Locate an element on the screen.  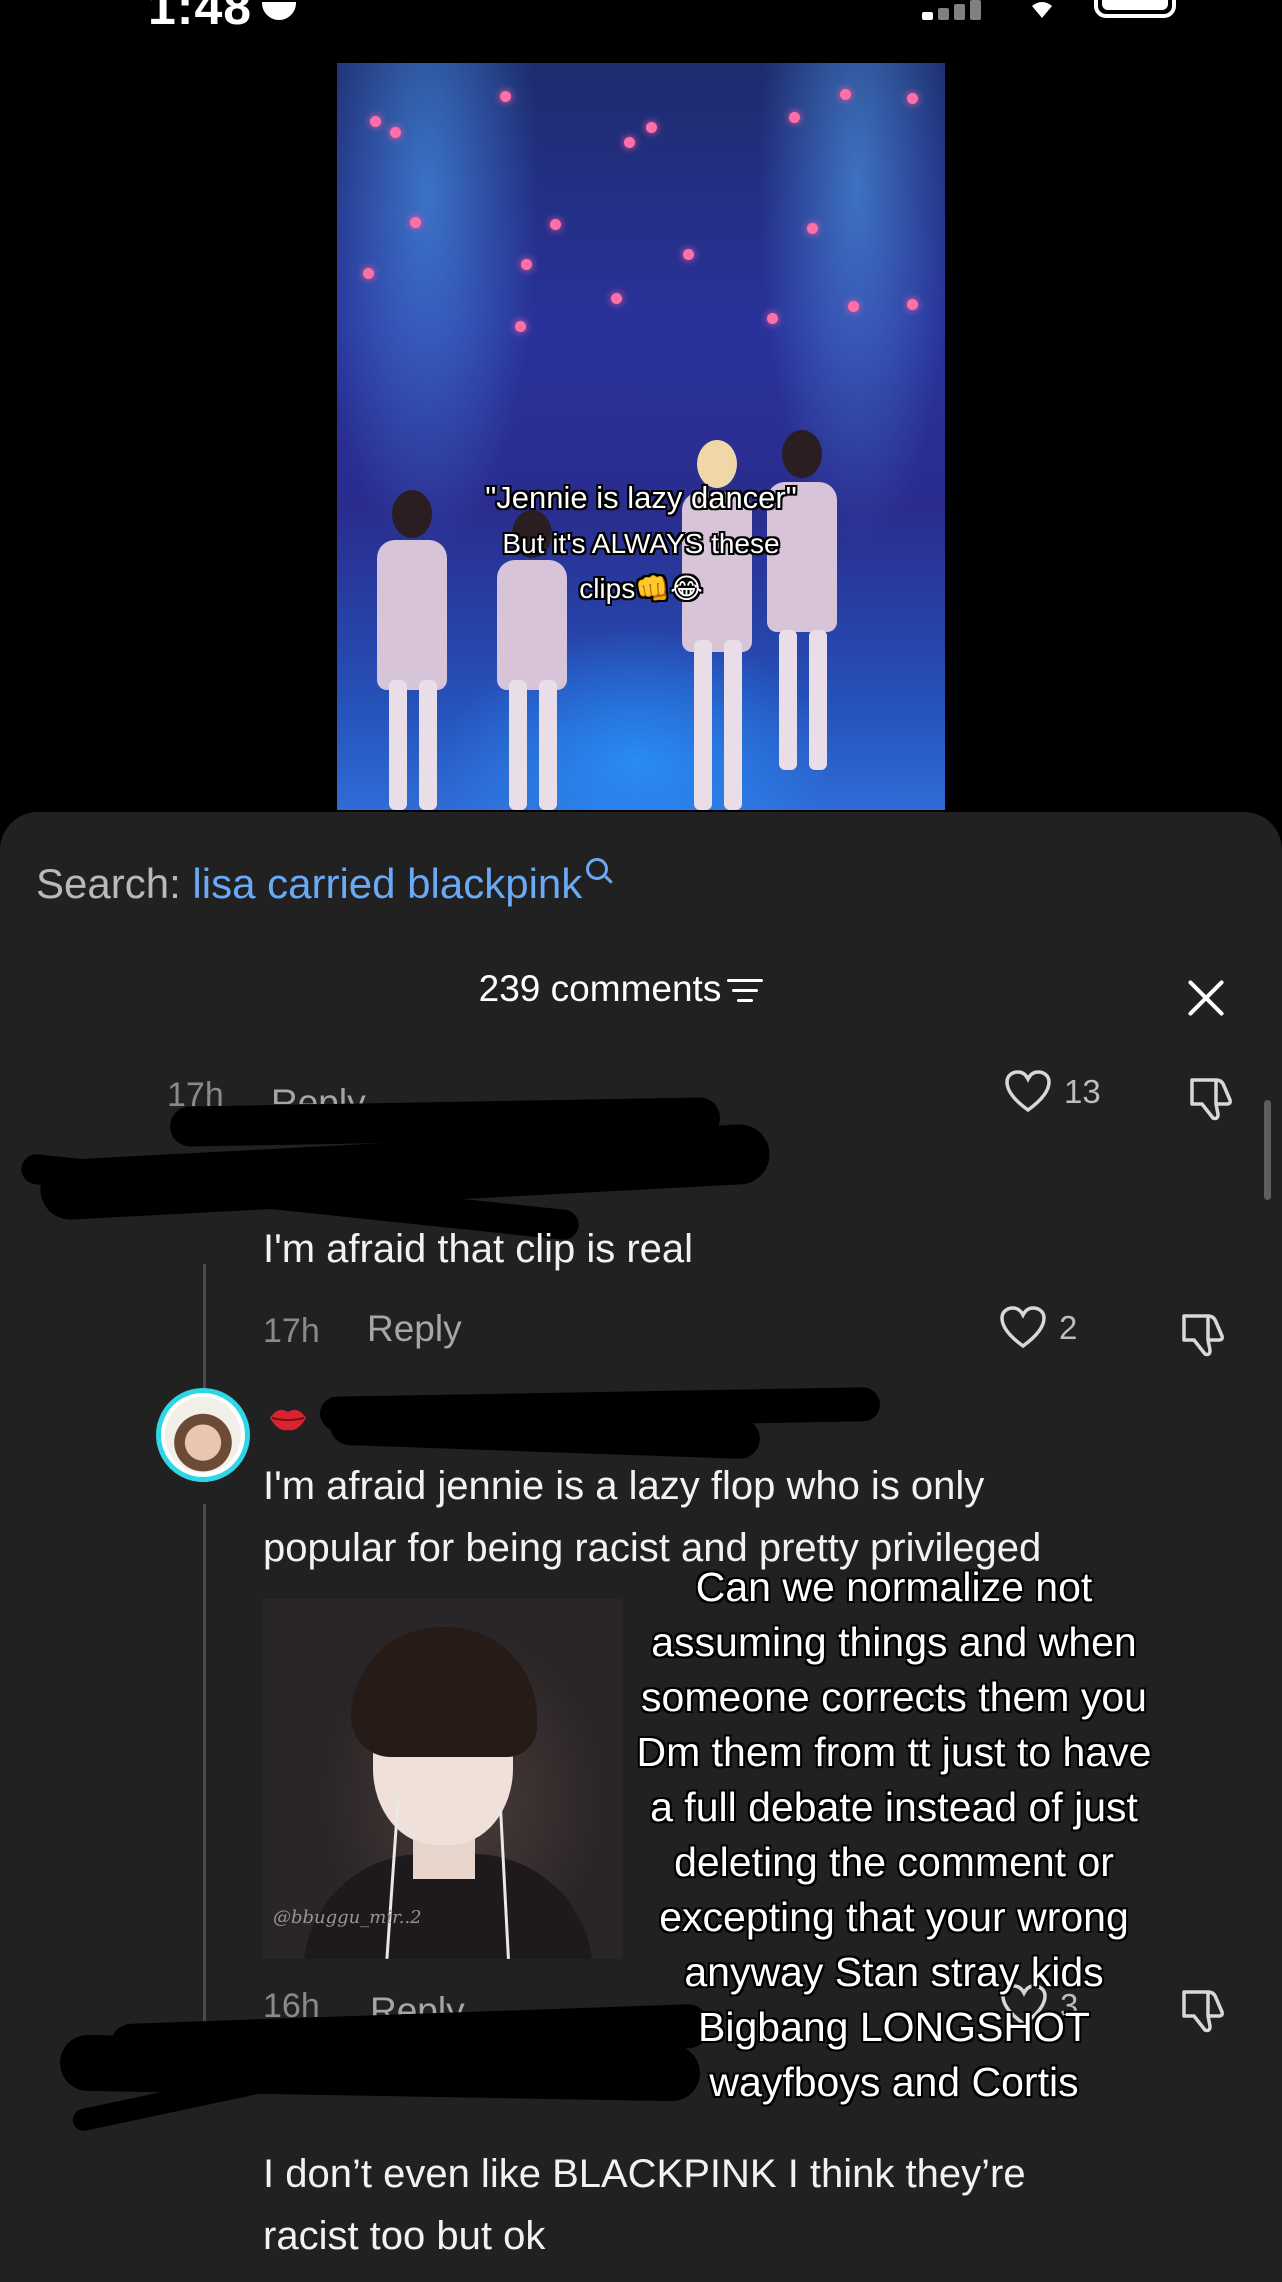
battery-icon is located at coordinates (1135, 9).